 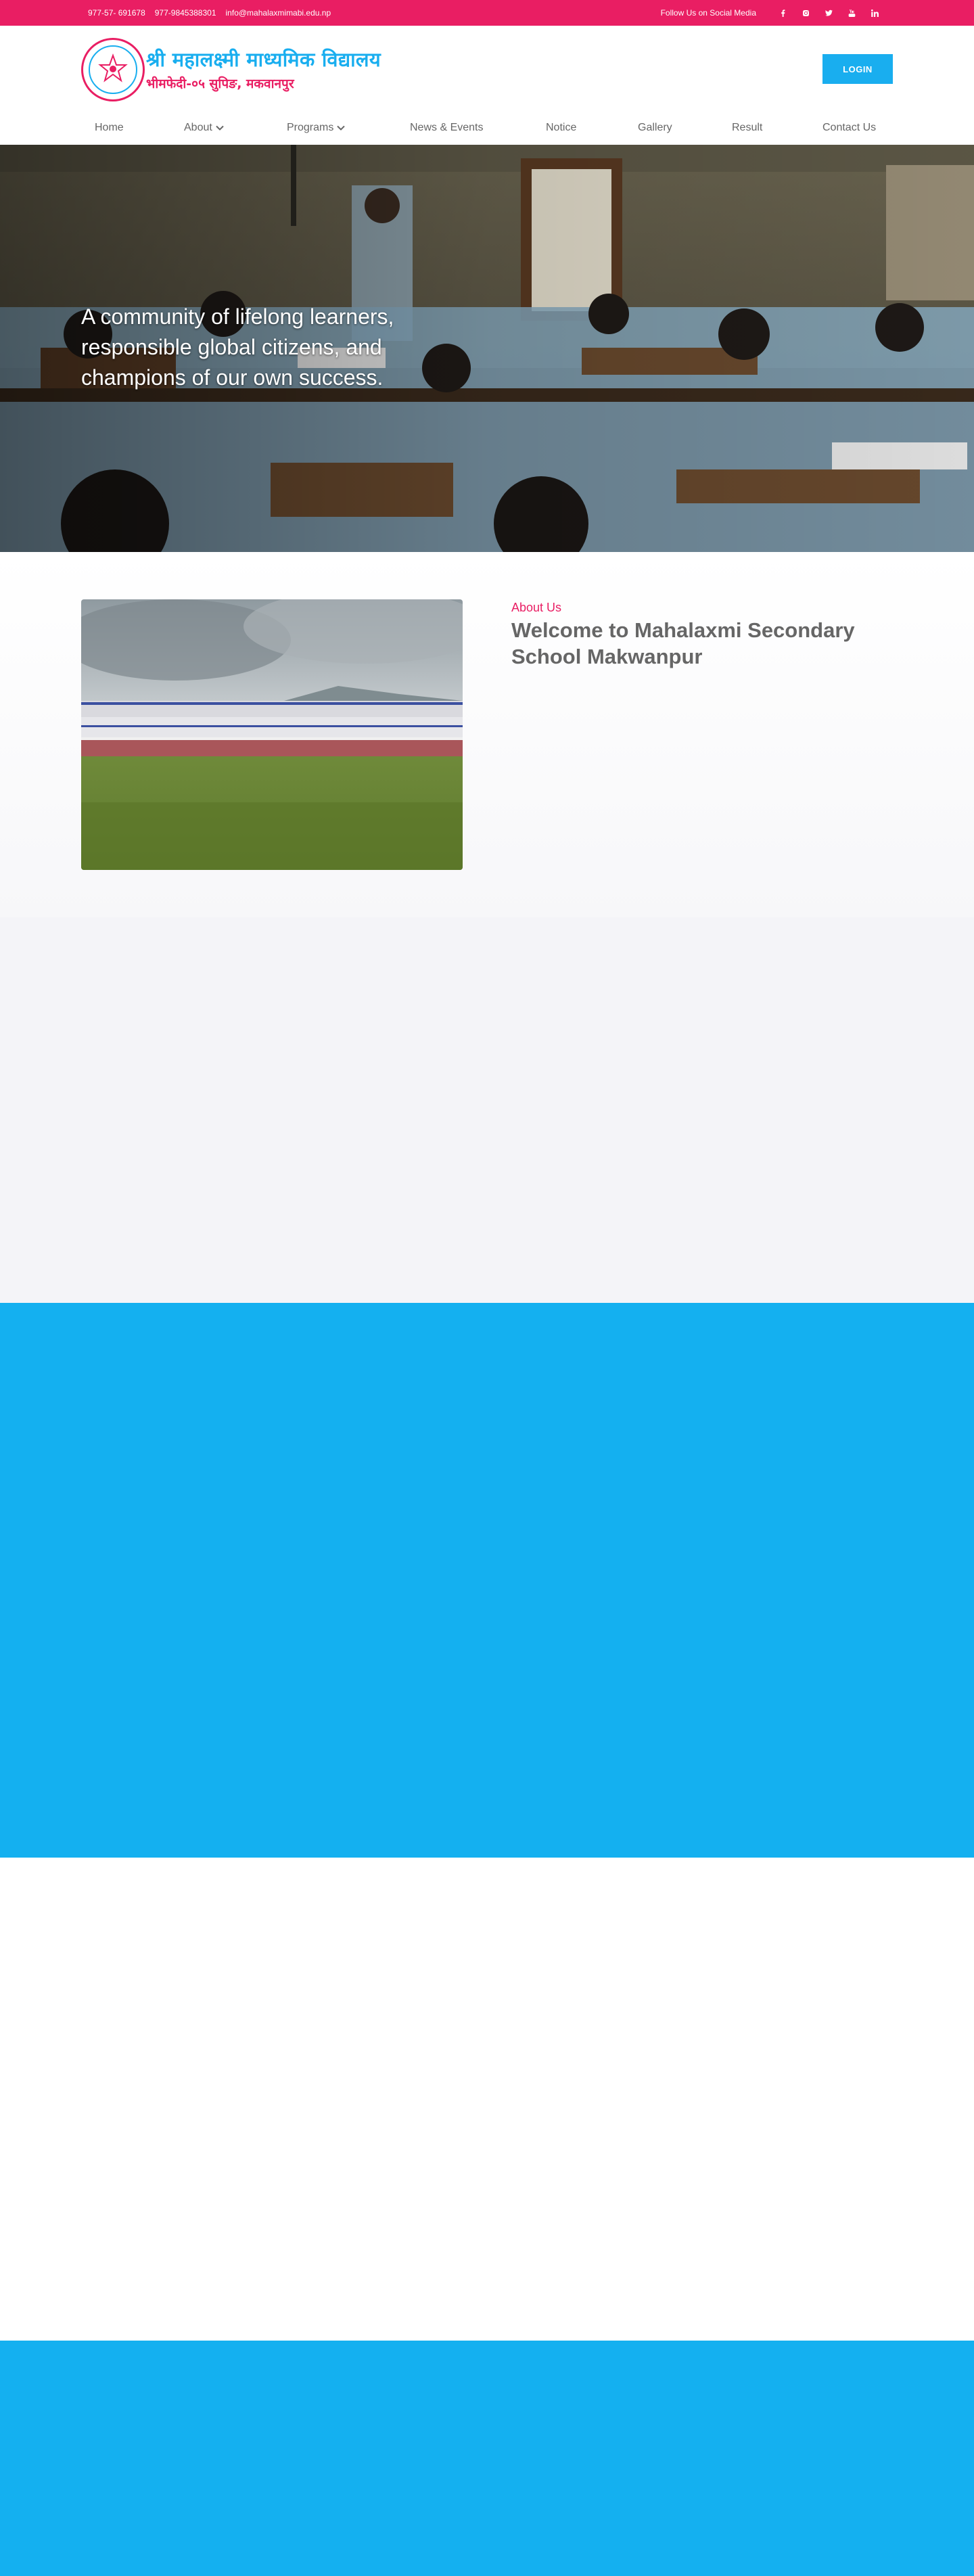 What do you see at coordinates (272, 734) in the screenshot?
I see `school-building-photo` at bounding box center [272, 734].